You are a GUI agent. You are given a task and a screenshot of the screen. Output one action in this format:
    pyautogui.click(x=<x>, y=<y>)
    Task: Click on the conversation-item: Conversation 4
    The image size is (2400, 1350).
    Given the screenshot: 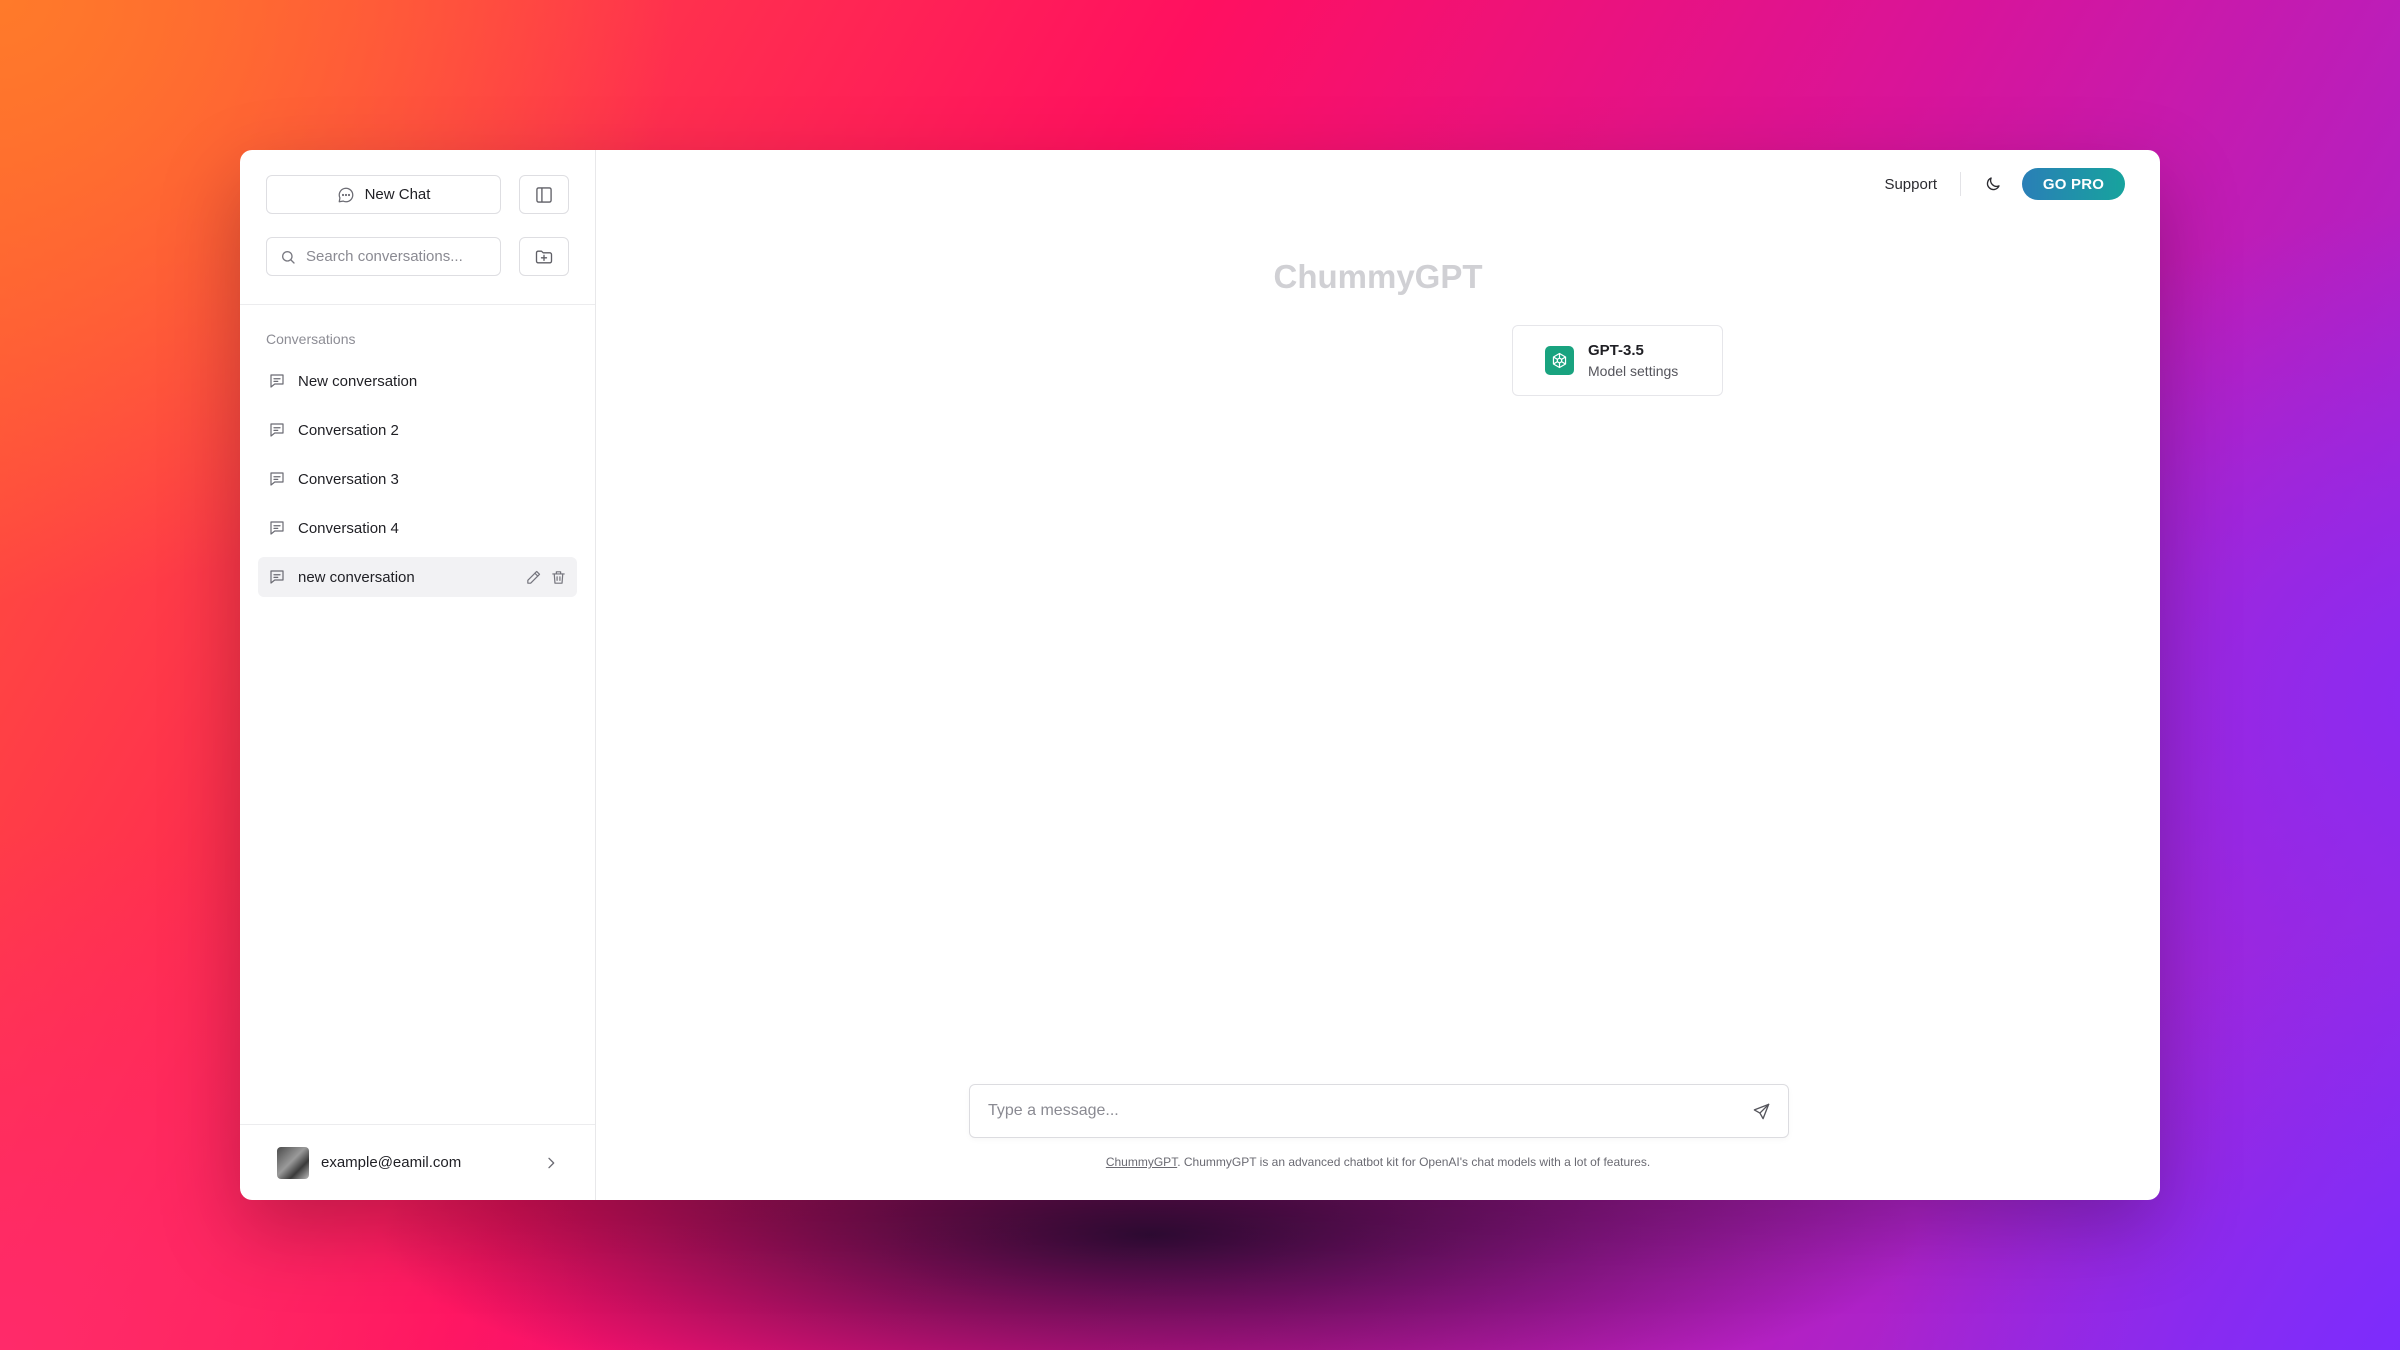 What is the action you would take?
    pyautogui.click(x=417, y=528)
    